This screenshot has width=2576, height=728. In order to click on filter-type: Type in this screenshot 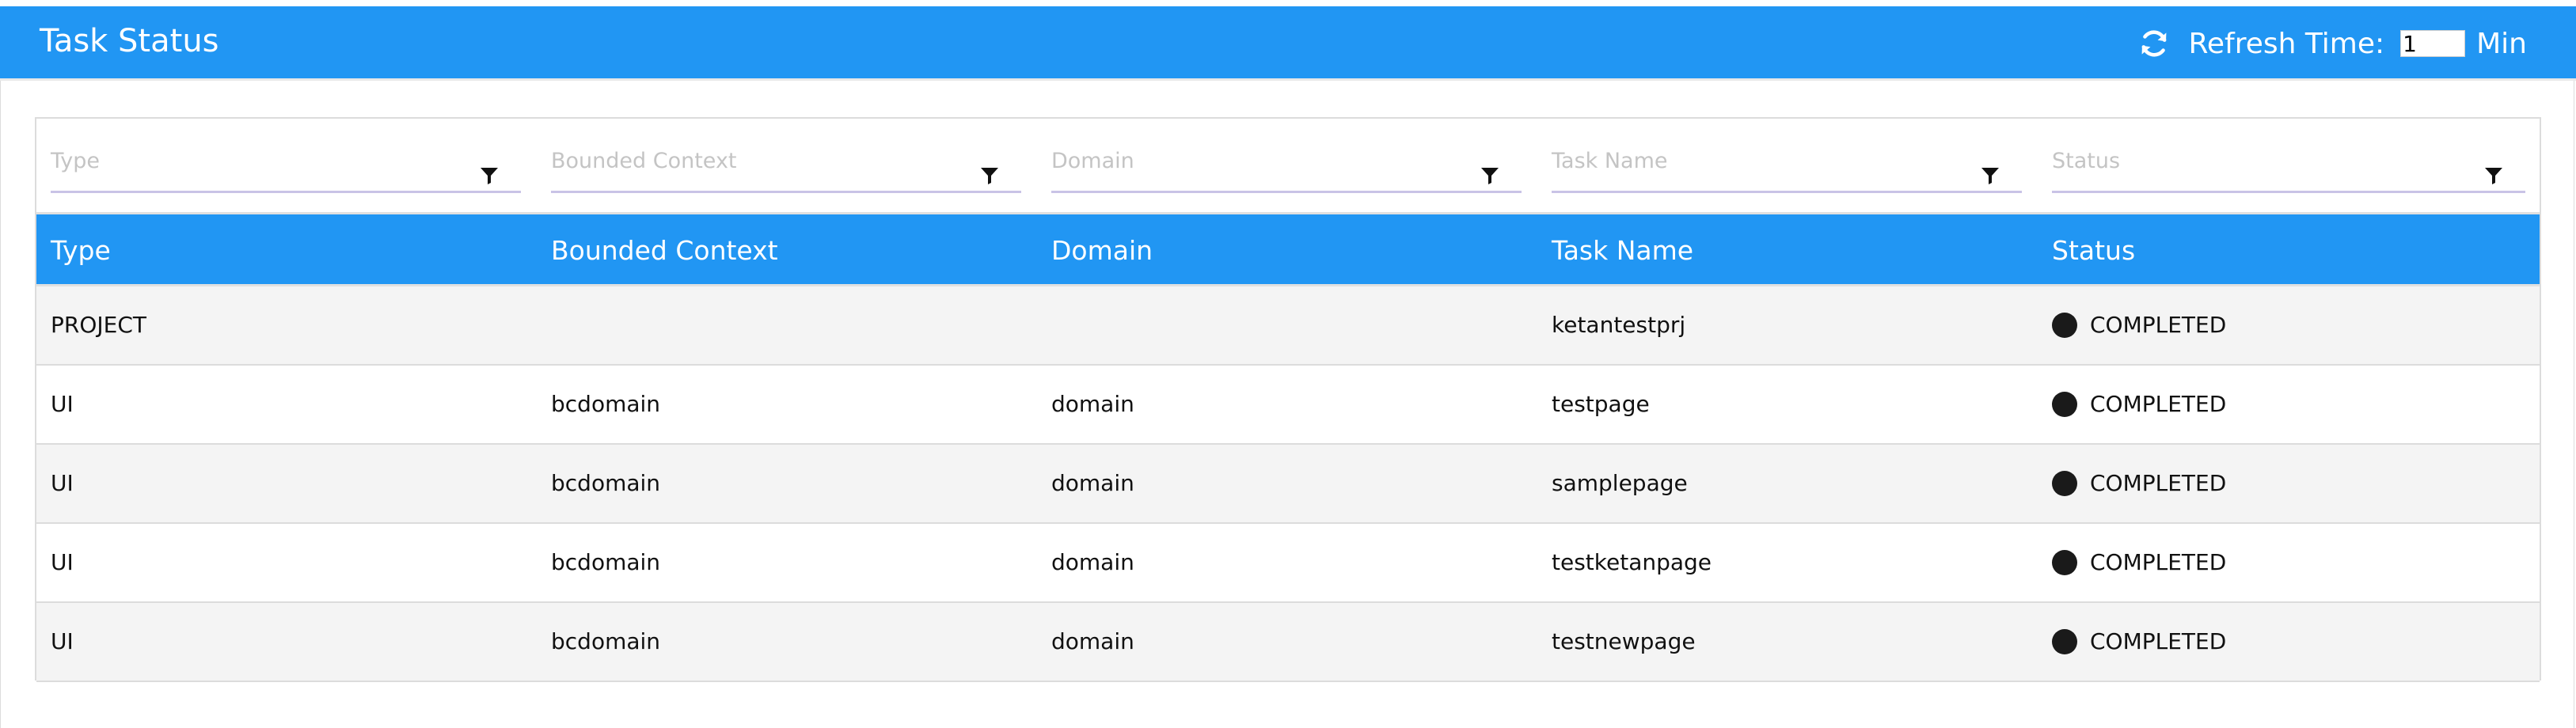, I will do `click(286, 171)`.